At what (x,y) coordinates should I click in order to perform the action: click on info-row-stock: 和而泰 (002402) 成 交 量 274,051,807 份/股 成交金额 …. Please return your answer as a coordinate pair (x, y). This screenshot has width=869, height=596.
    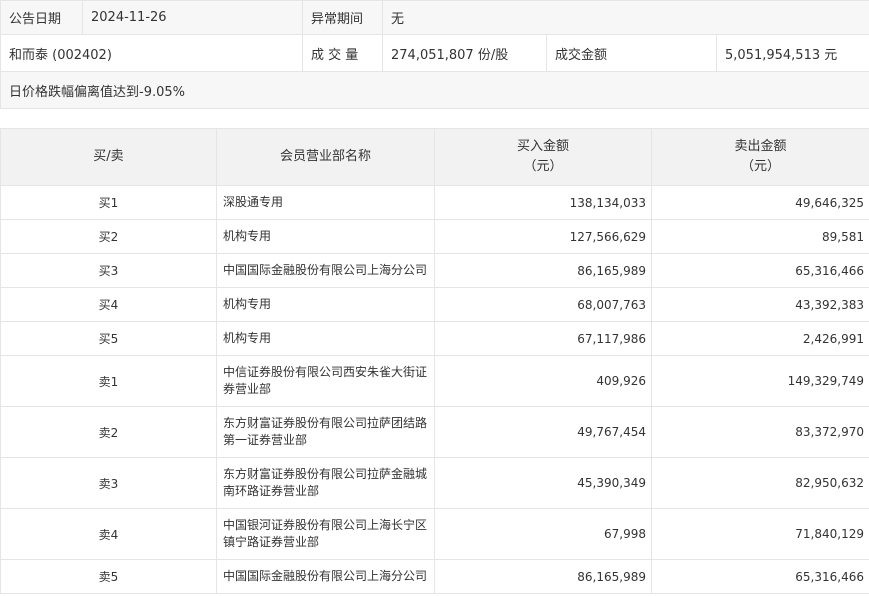
    Looking at the image, I should click on (434, 53).